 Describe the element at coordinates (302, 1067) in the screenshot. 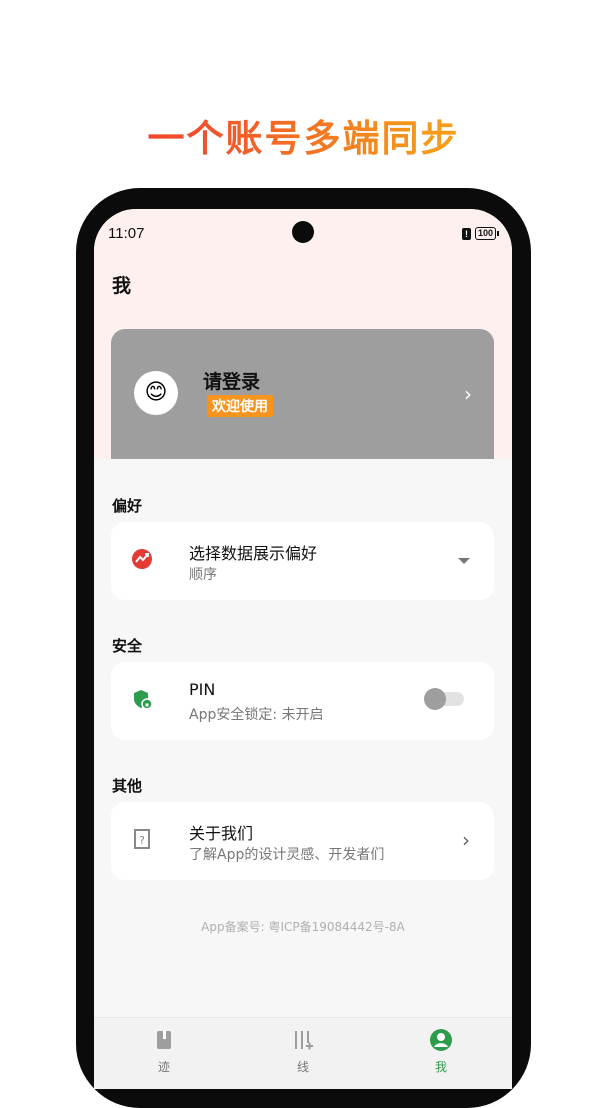

I see `tab-label: 线` at that location.